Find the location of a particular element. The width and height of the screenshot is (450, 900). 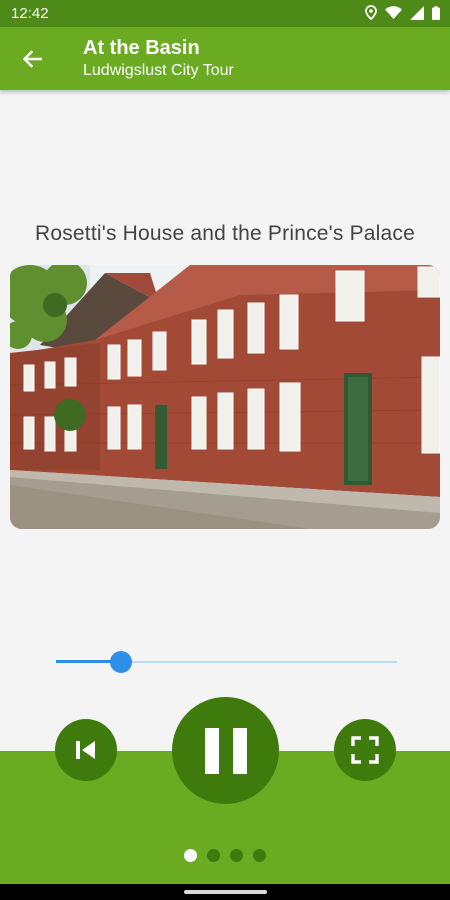

status-time: 12:42 is located at coordinates (30, 13).